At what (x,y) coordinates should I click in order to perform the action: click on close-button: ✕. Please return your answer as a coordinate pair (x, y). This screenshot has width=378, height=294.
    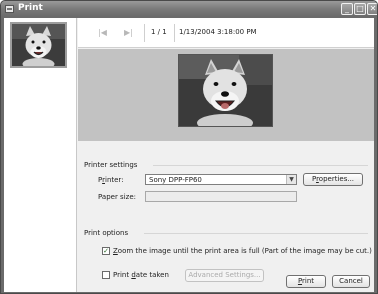
    Looking at the image, I should click on (372, 9).